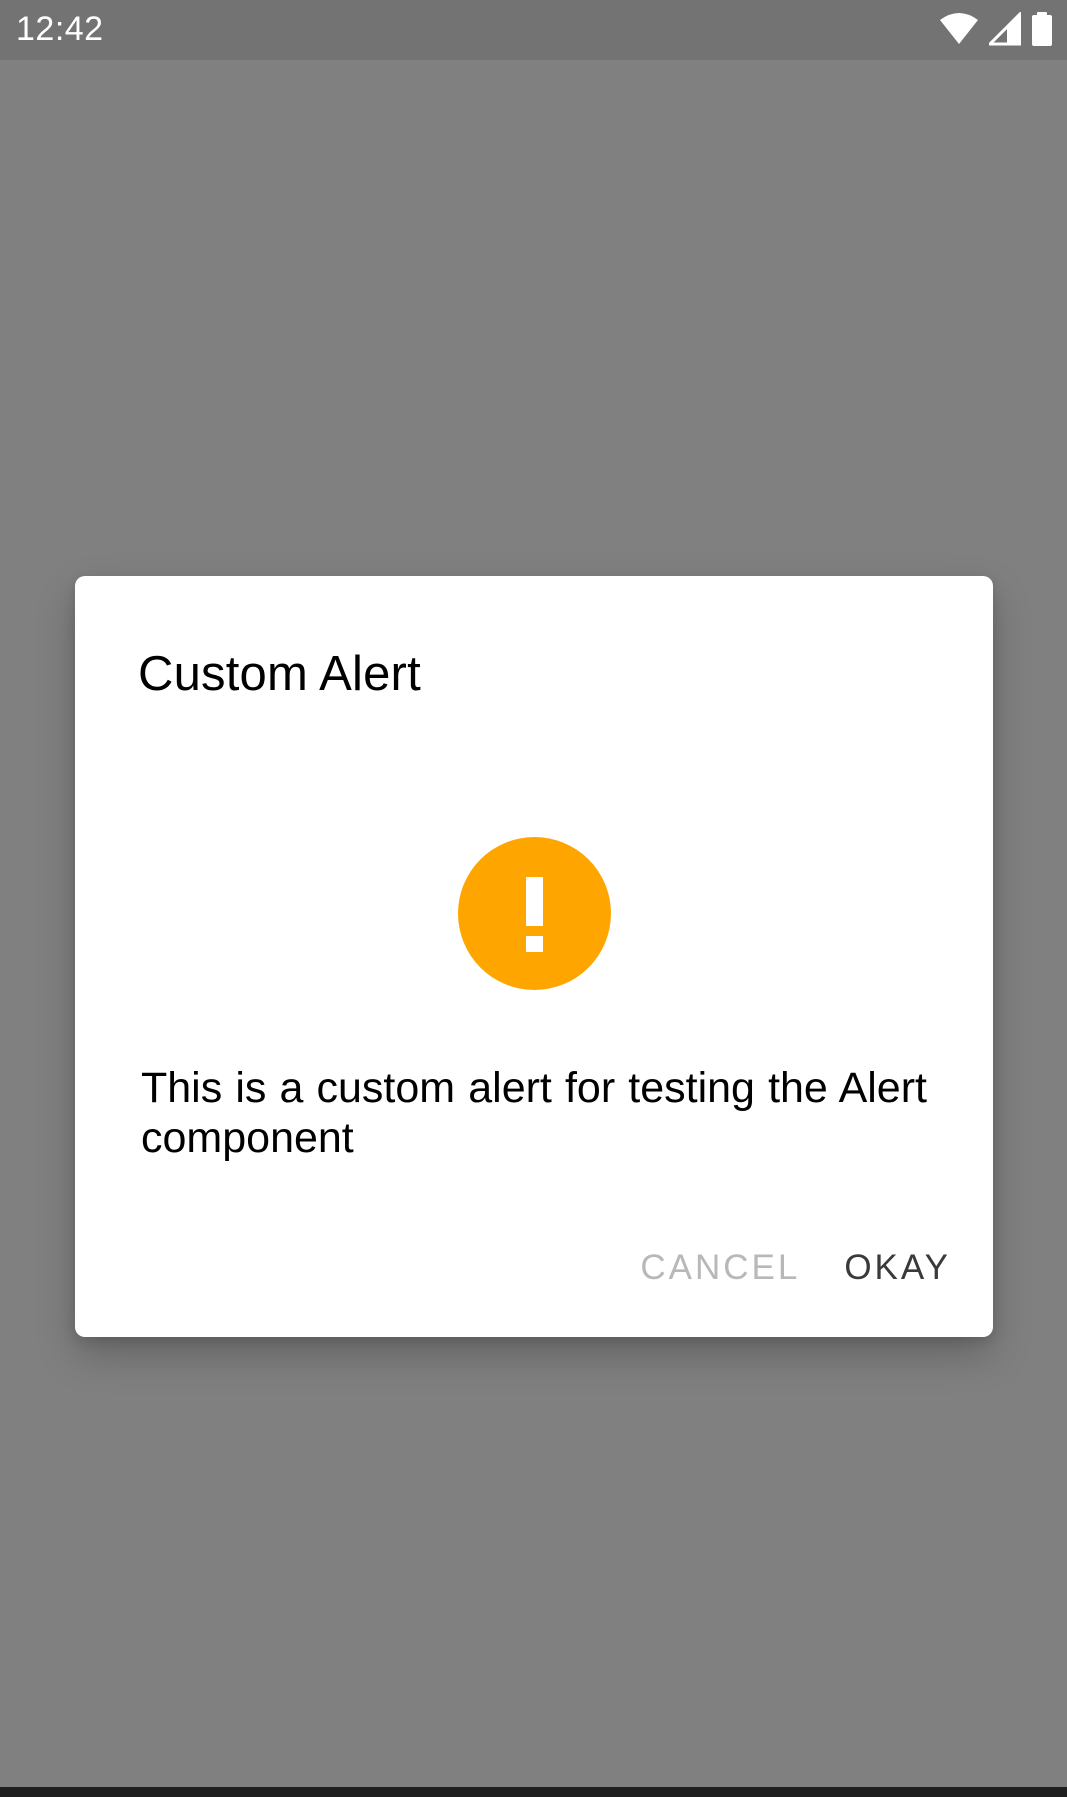  What do you see at coordinates (279, 674) in the screenshot?
I see `dialog-title: Custom Alert` at bounding box center [279, 674].